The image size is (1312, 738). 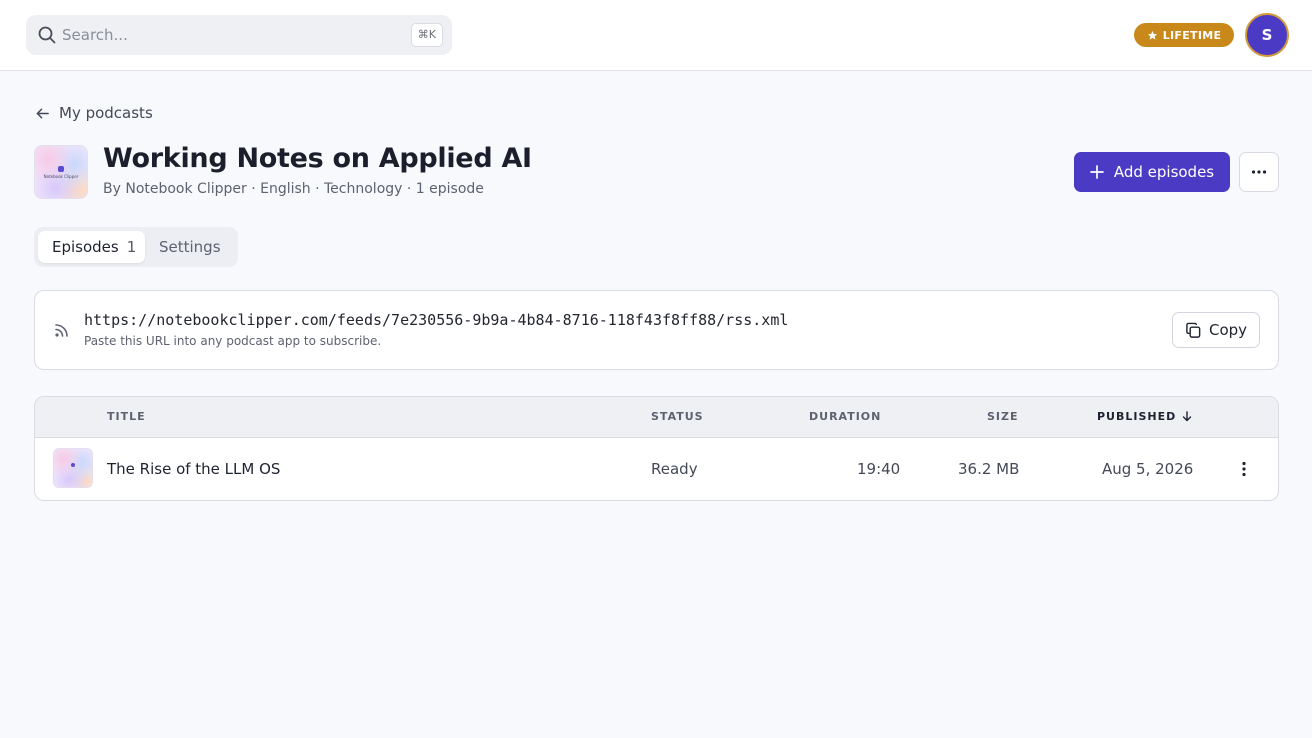 I want to click on episode-duration: 19:40, so click(x=879, y=469).